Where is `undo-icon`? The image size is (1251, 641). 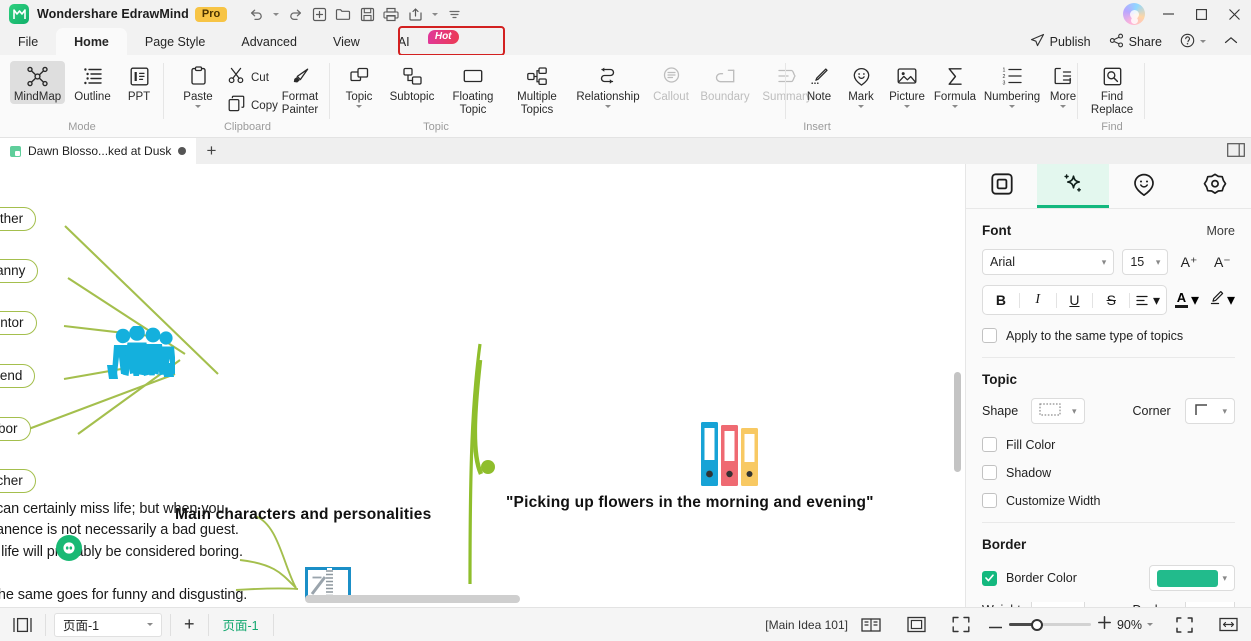 undo-icon is located at coordinates (256, 14).